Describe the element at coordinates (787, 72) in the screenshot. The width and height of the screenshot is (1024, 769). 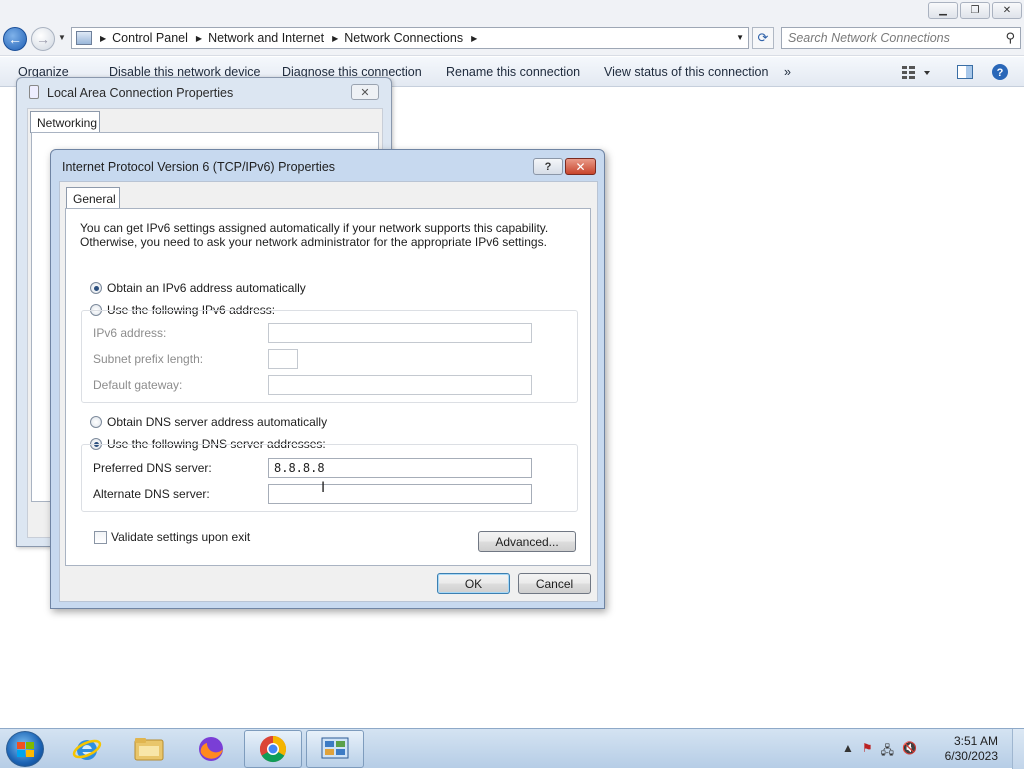
I see `more-commands-chevron: »` at that location.